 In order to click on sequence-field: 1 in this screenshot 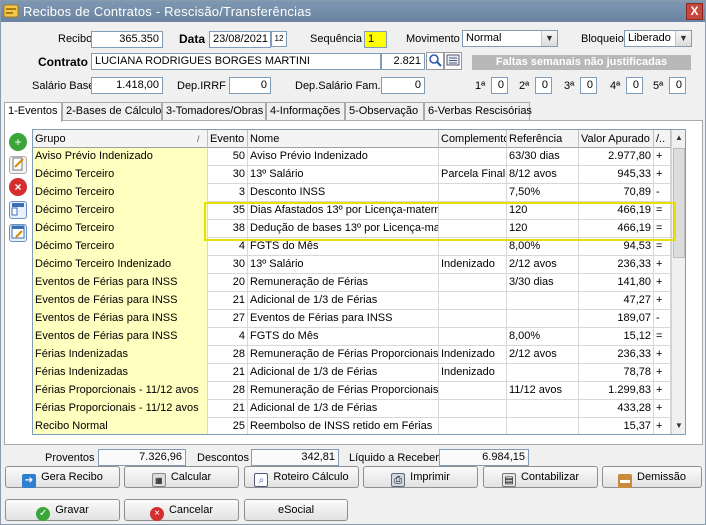, I will do `click(375, 39)`.